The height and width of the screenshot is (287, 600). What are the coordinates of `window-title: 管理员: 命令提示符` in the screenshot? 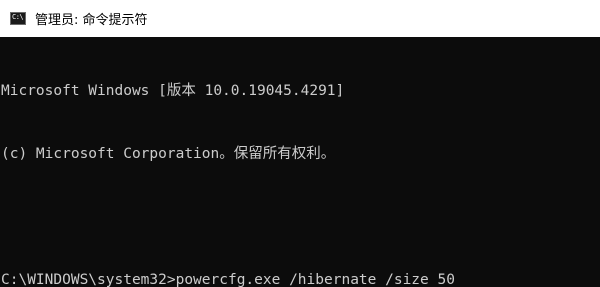 It's located at (91, 20).